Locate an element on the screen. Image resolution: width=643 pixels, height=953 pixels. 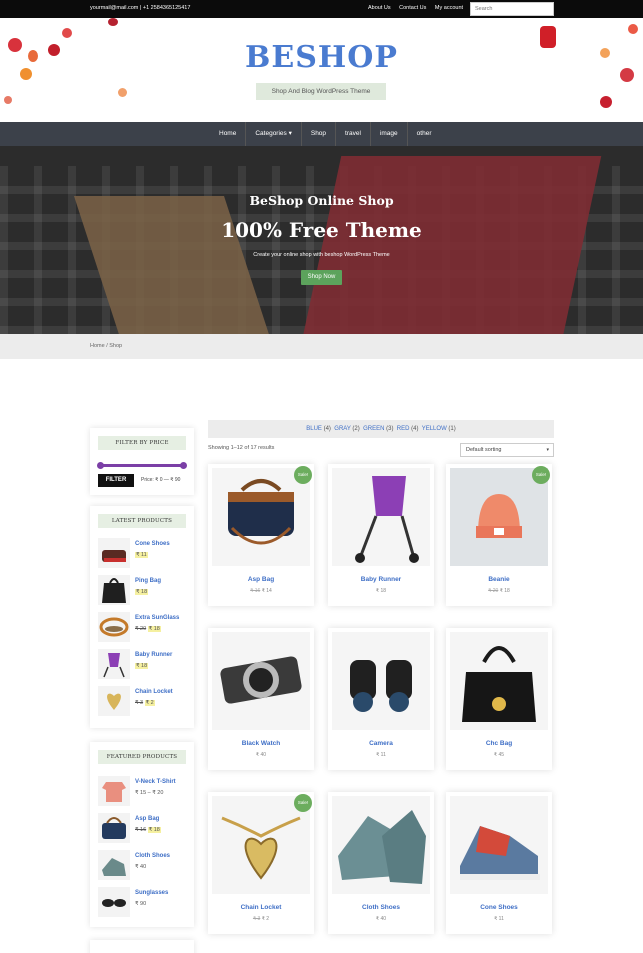
my-account-link: My account is located at coordinates (449, 8).